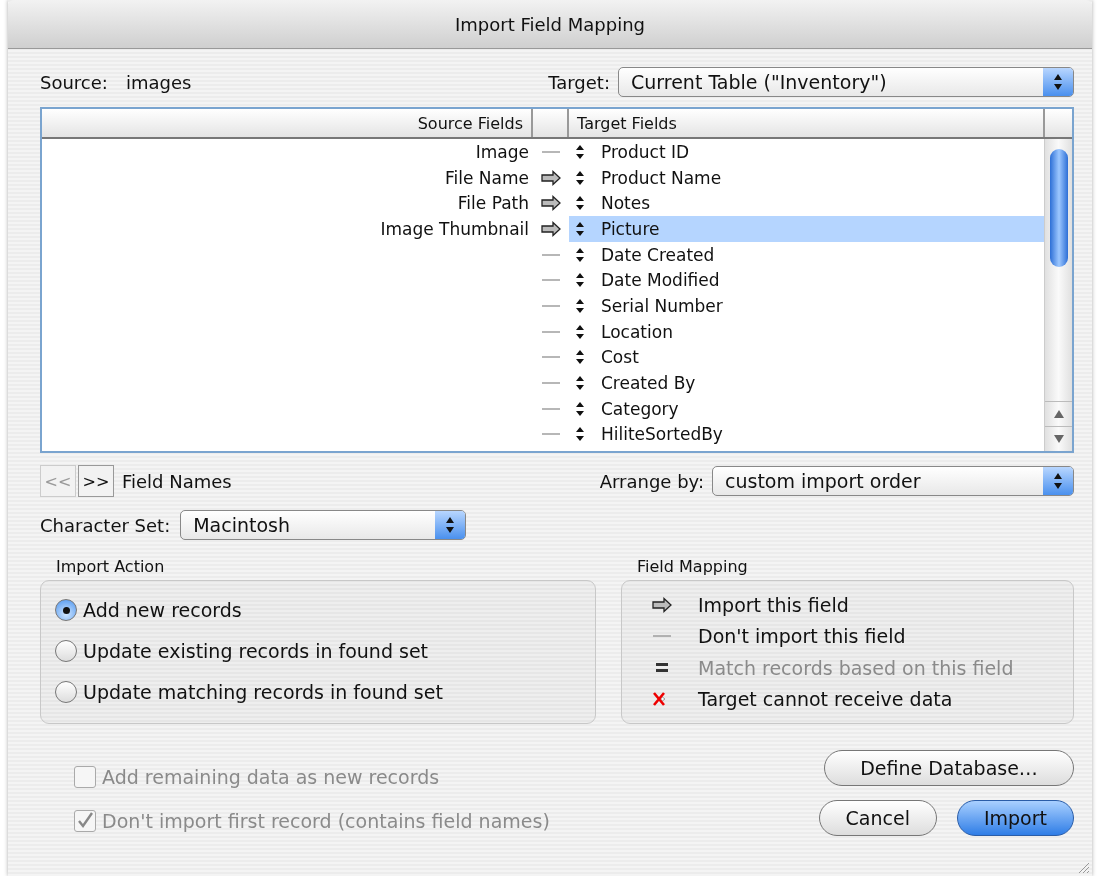 The height and width of the screenshot is (876, 1100). What do you see at coordinates (651, 481) in the screenshot?
I see `arrange-by-label: Arrange by:` at bounding box center [651, 481].